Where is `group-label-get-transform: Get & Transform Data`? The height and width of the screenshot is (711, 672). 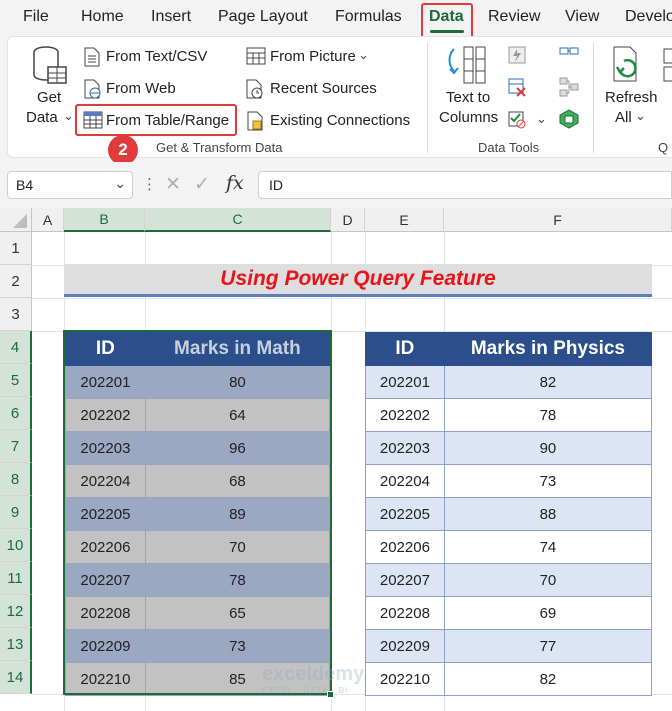 group-label-get-transform: Get & Transform Data is located at coordinates (219, 147).